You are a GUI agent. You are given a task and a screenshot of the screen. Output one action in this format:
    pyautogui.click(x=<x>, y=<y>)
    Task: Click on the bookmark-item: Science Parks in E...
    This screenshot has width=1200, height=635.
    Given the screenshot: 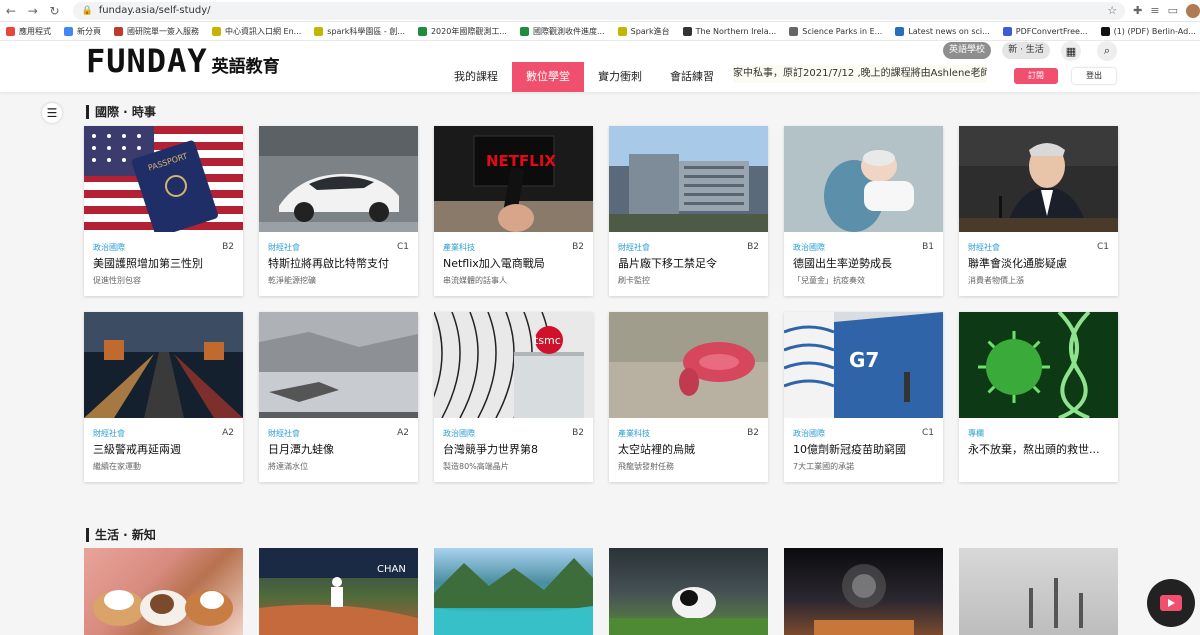 What is the action you would take?
    pyautogui.click(x=836, y=31)
    